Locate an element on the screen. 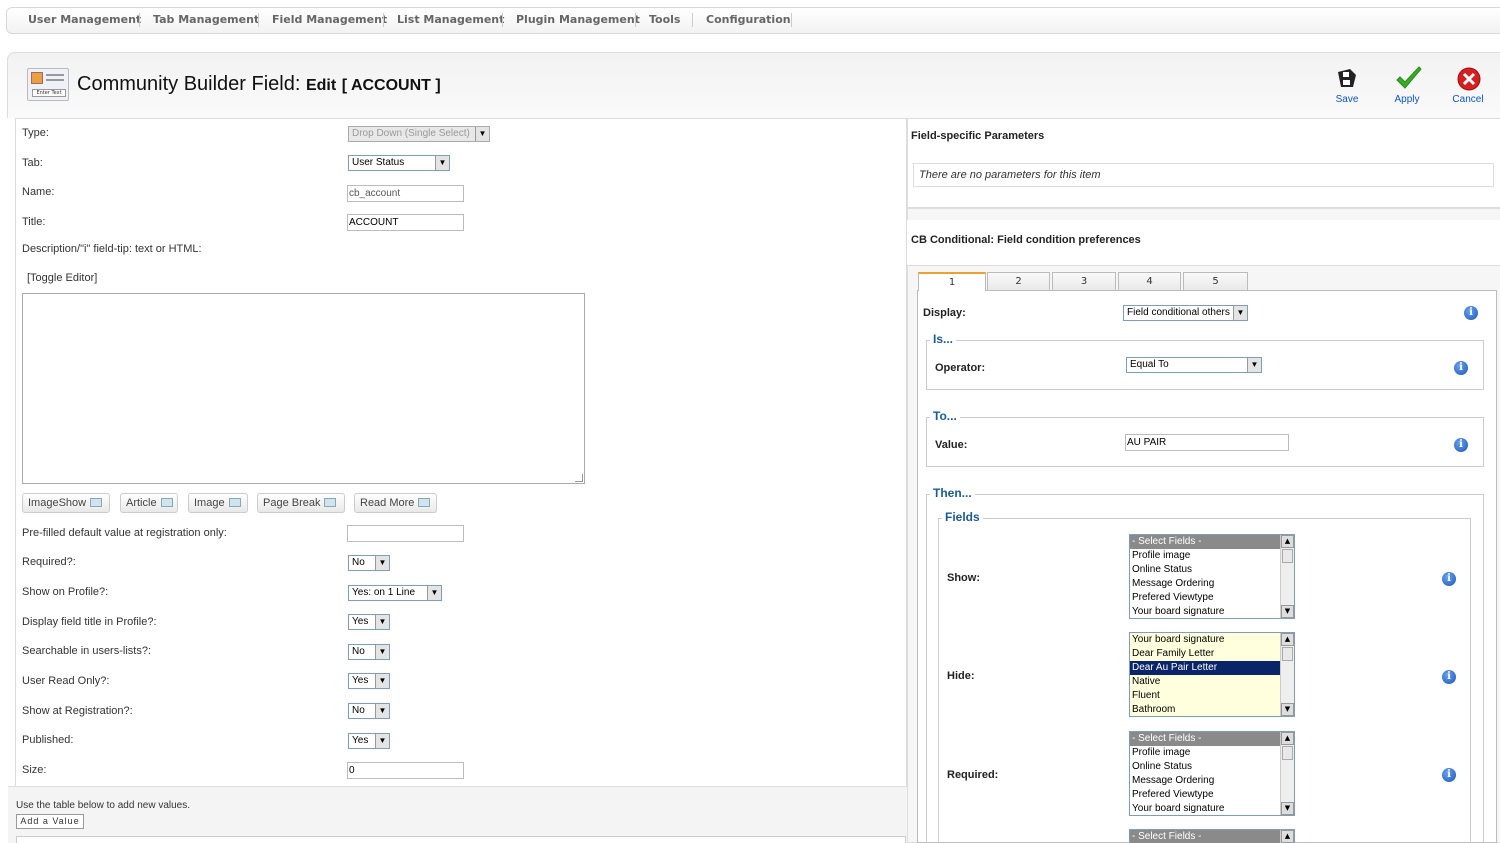 The image size is (1500, 843). list-option: Native is located at coordinates (1205, 682).